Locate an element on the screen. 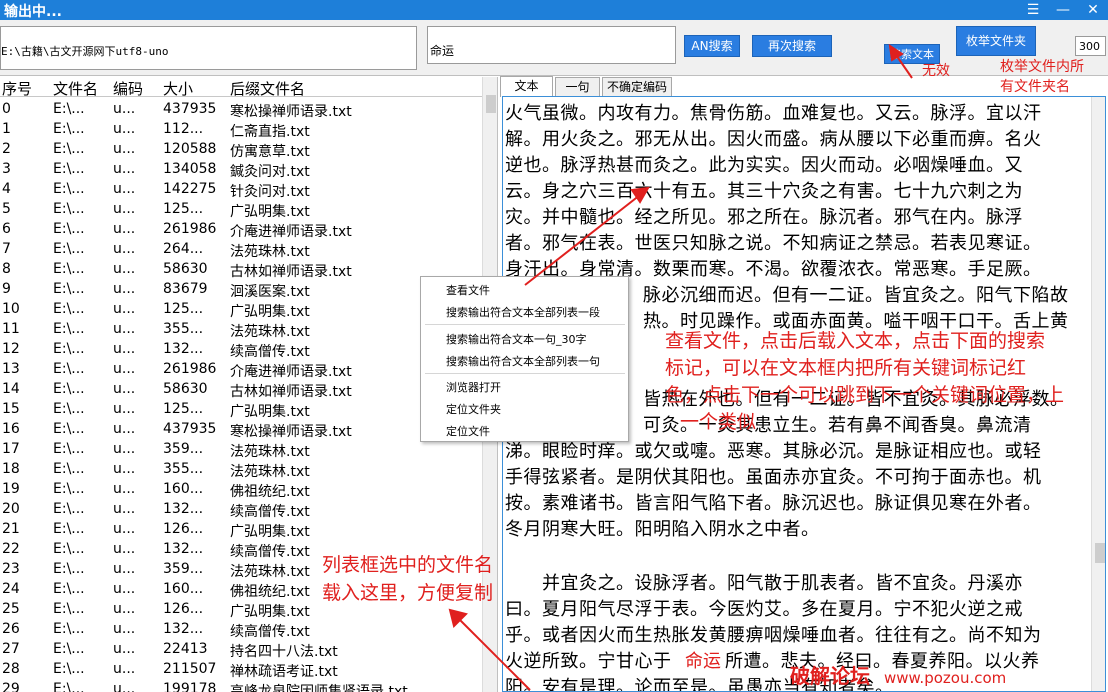  table-row: 0 E:\... u... 437935 寒松操禅师语录.txt is located at coordinates (241, 109).